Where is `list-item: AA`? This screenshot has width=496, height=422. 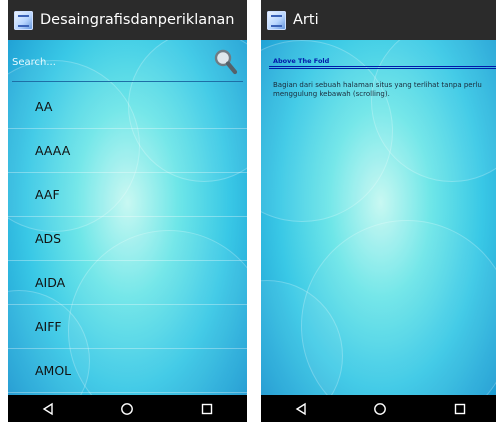 list-item: AA is located at coordinates (127, 107).